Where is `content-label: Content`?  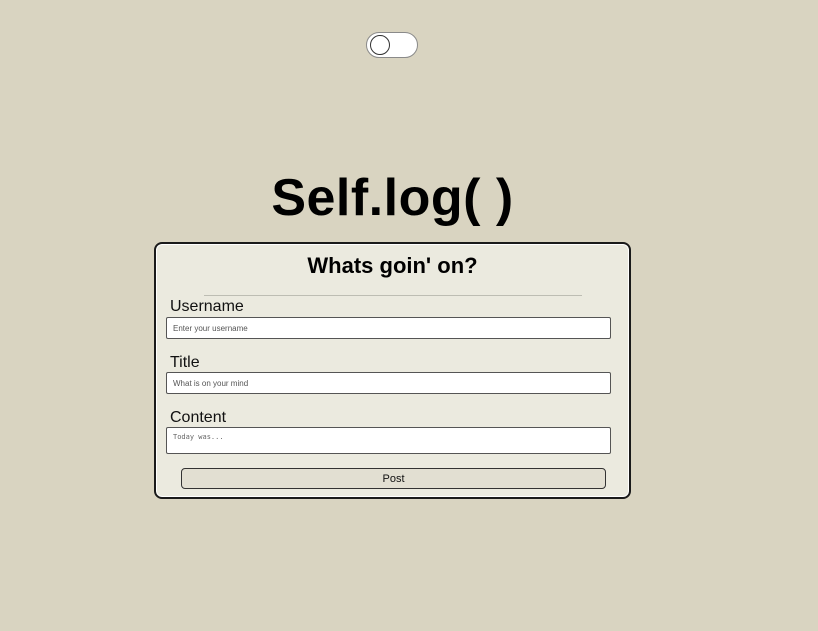 content-label: Content is located at coordinates (198, 417).